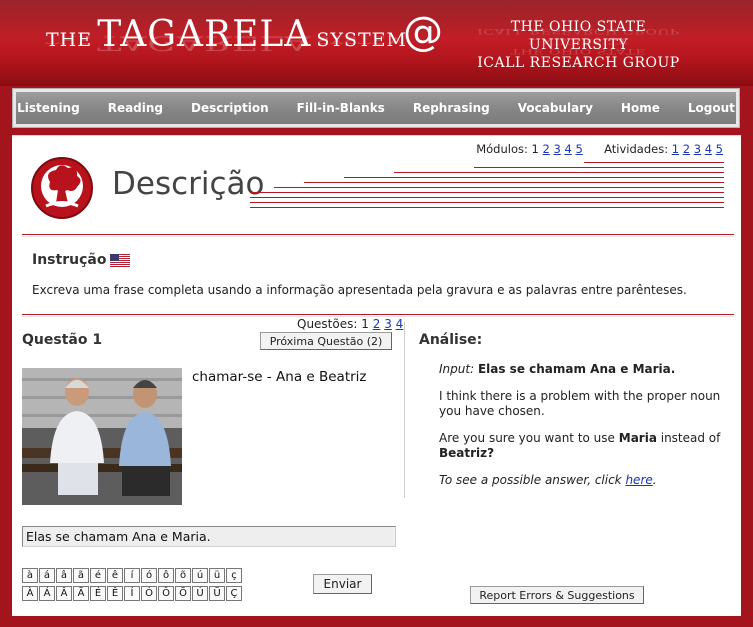 This screenshot has width=753, height=627. I want to click on char-key: À, so click(30, 593).